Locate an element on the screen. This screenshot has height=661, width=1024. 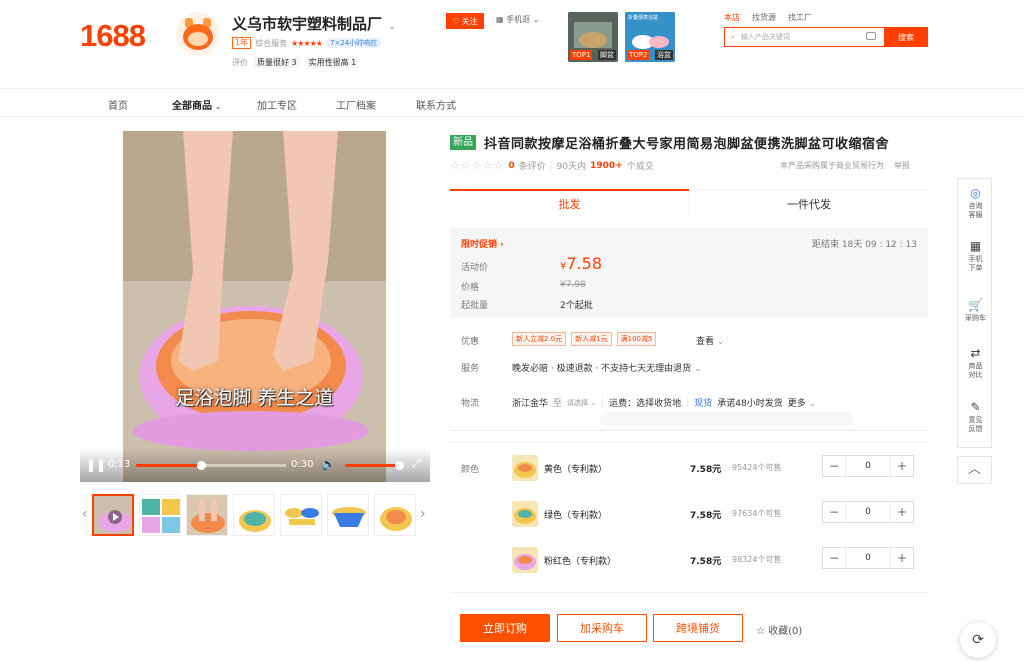
video-caption: 足浴泡脚 养生之道 is located at coordinates (254, 398).